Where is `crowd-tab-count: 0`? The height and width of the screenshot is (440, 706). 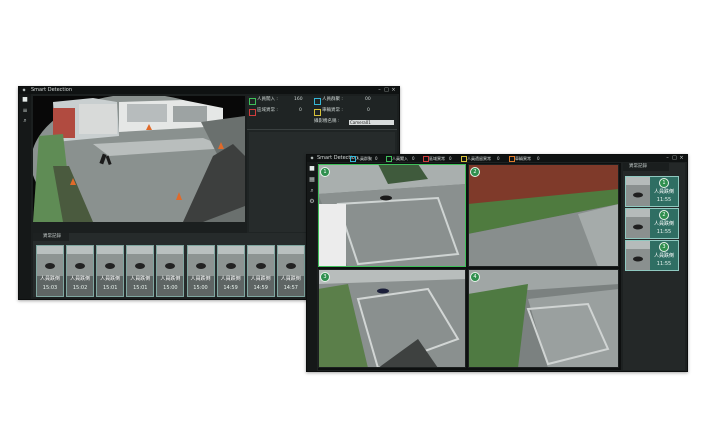 crowd-tab-count: 0 is located at coordinates (376, 158).